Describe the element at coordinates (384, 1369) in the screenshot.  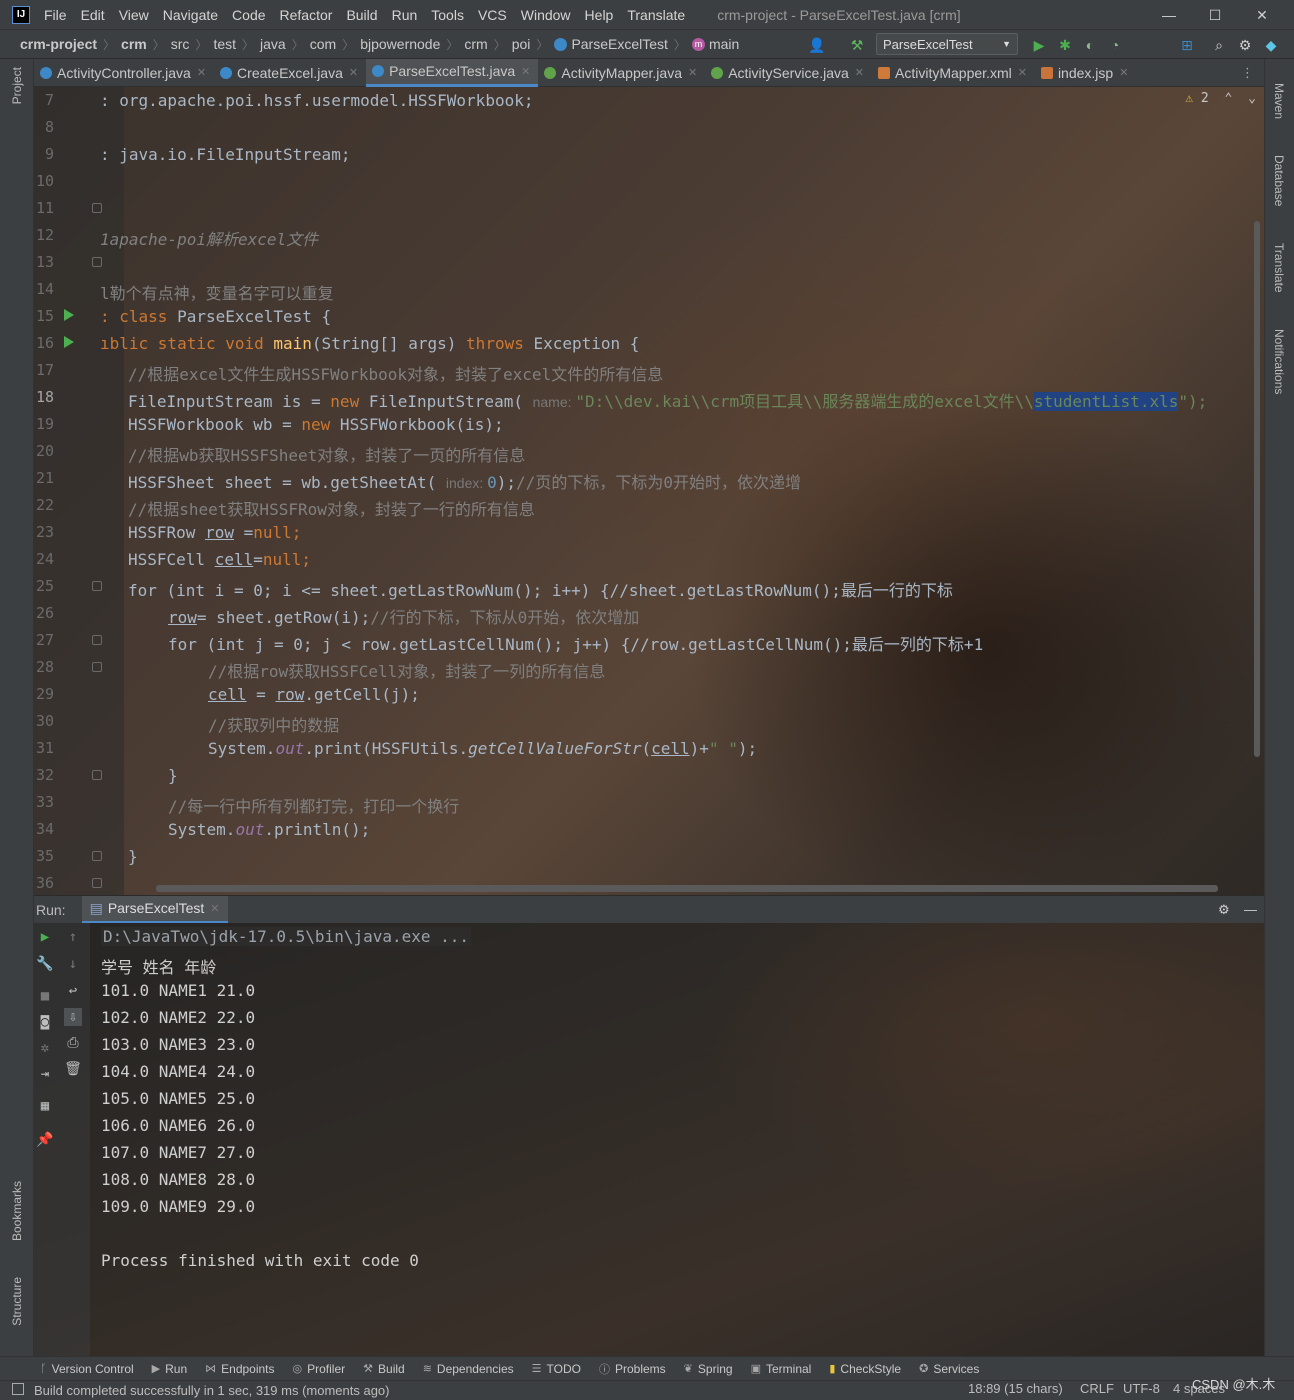
I see `build-tool-button: ⚒ Build` at that location.